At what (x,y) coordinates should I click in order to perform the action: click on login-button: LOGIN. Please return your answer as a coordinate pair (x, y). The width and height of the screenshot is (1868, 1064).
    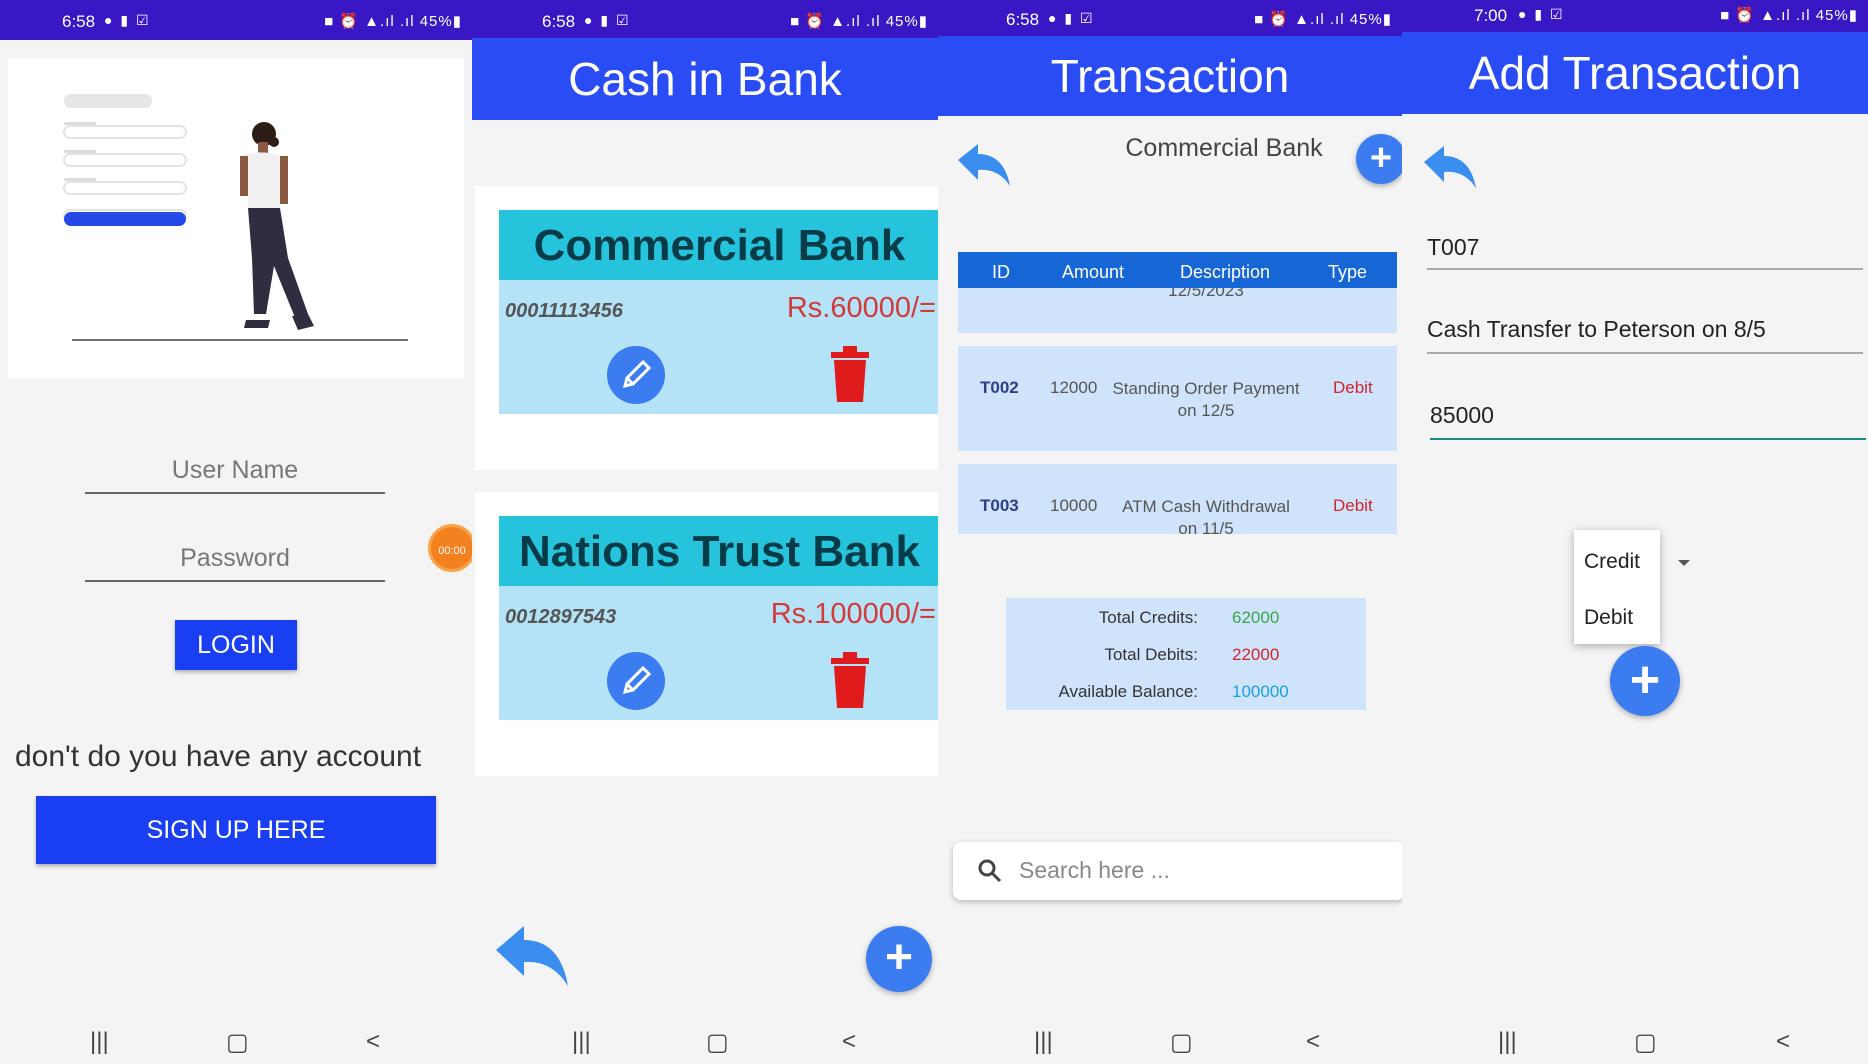
    Looking at the image, I should click on (236, 645).